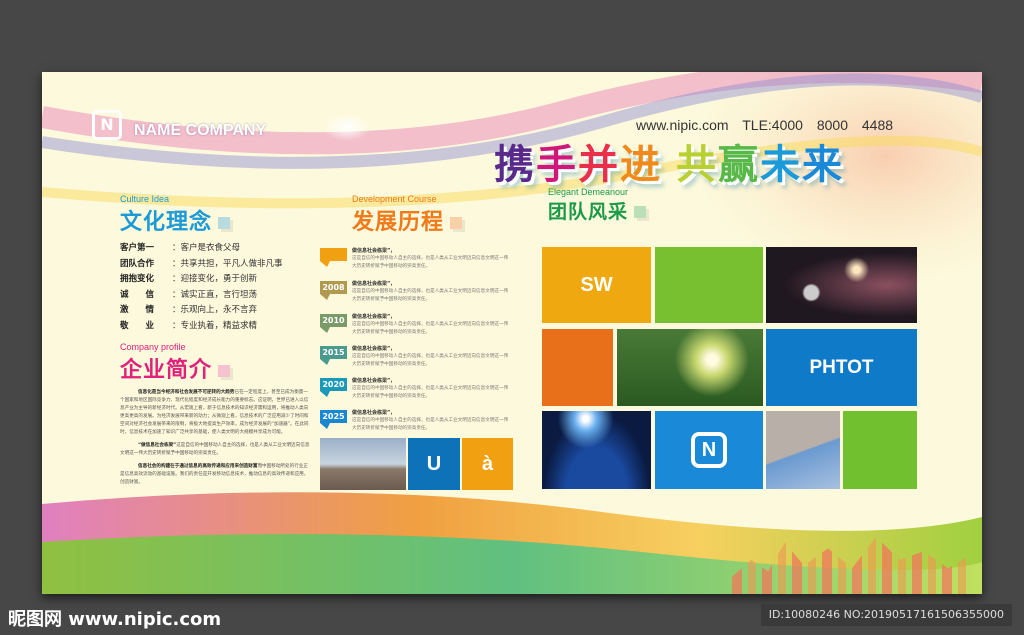  I want to click on culture-key: 激 情, so click(137, 310).